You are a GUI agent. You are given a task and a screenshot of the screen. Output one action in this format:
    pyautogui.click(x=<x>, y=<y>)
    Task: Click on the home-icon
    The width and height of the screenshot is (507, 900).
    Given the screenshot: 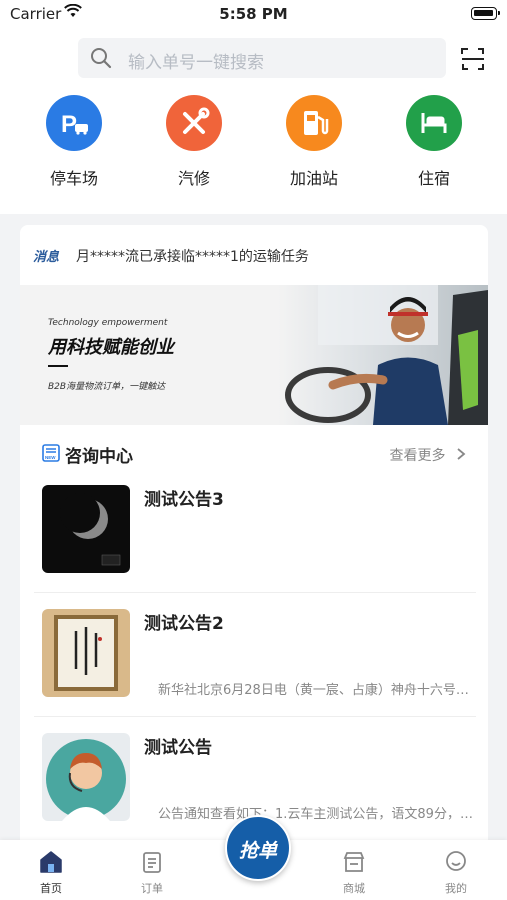 What is the action you would take?
    pyautogui.click(x=51, y=864)
    